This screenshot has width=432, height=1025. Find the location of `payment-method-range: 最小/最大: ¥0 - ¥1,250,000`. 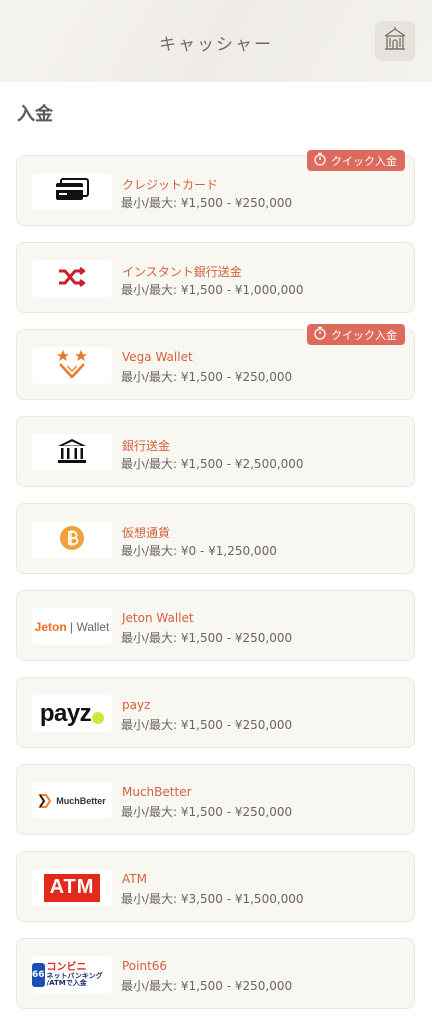

payment-method-range: 最小/最大: ¥0 - ¥1,250,000 is located at coordinates (199, 551).